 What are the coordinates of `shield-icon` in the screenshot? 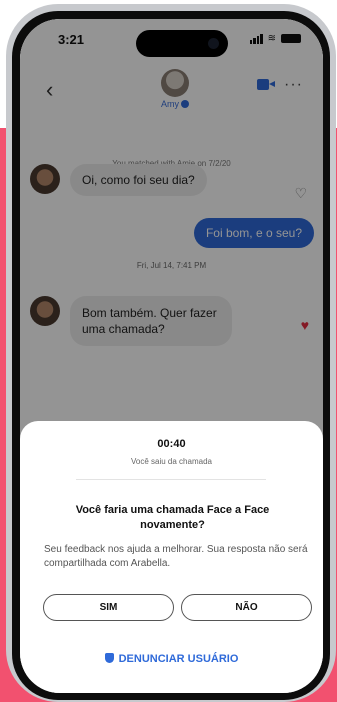 It's located at (109, 658).